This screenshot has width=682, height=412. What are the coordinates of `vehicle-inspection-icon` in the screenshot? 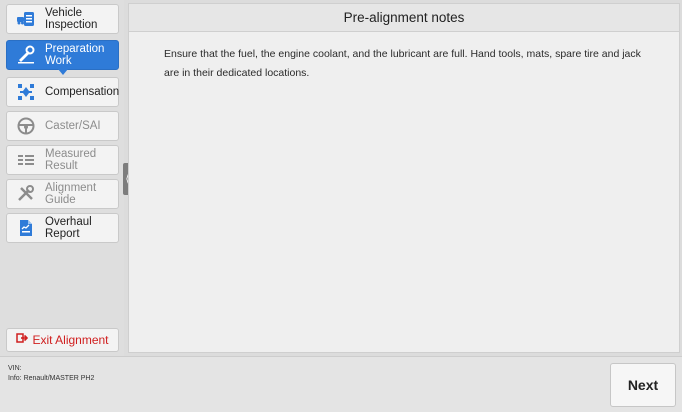 It's located at (26, 19).